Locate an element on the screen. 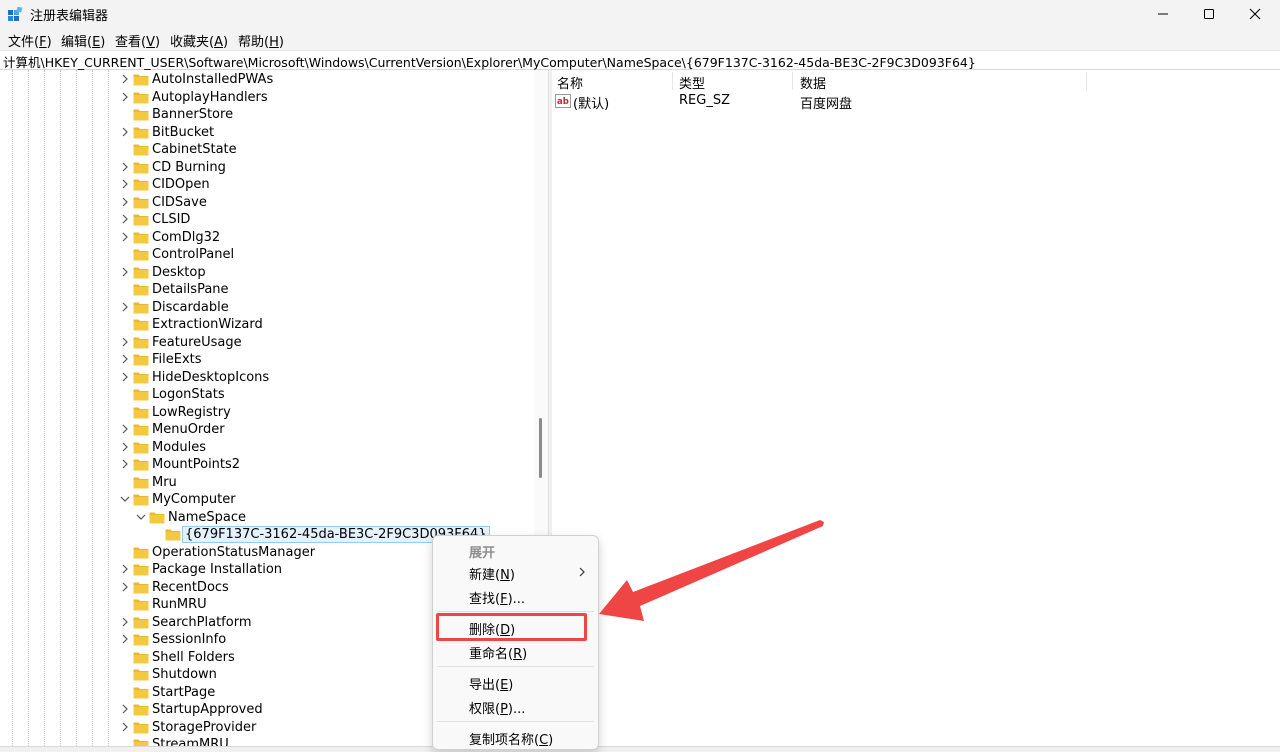  tree-node: Desktop is located at coordinates (267, 273).